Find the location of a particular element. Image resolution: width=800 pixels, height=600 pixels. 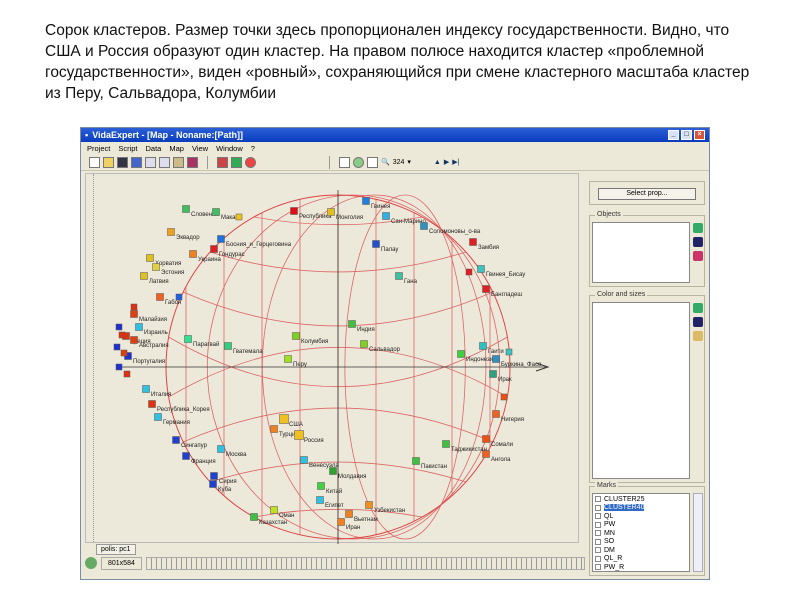

end-icon: ▶| is located at coordinates (455, 162).